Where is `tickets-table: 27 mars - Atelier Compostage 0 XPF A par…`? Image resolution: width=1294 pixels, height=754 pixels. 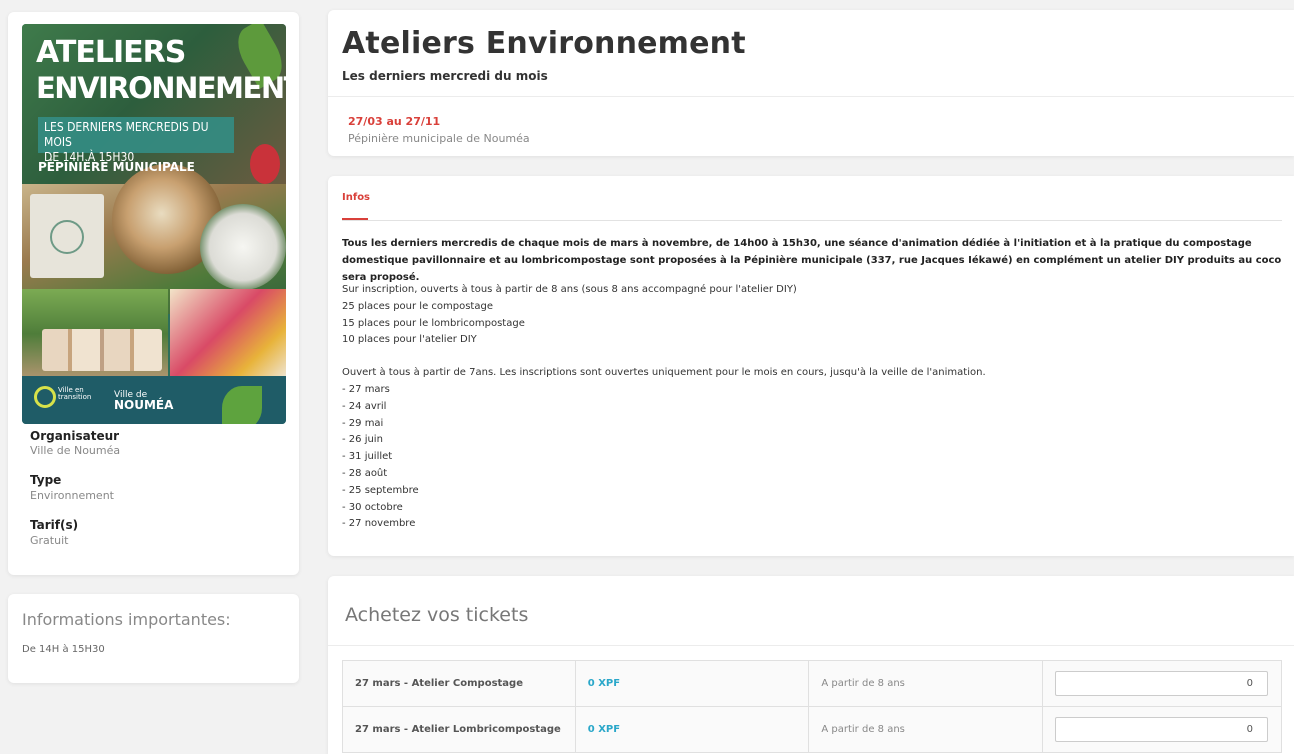 tickets-table: 27 mars - Atelier Compostage 0 XPF A par… is located at coordinates (812, 706).